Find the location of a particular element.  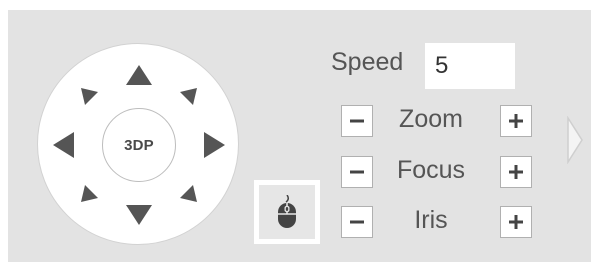

focus-far-button is located at coordinates (516, 172).